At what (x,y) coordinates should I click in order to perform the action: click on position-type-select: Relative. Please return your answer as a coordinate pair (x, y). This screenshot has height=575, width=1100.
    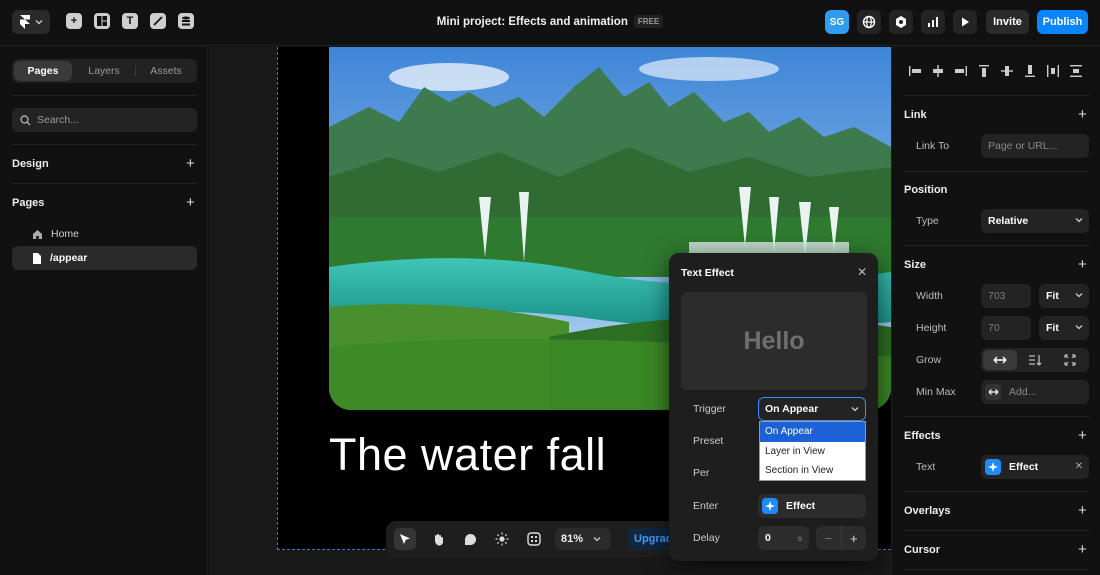
    Looking at the image, I should click on (1035, 221).